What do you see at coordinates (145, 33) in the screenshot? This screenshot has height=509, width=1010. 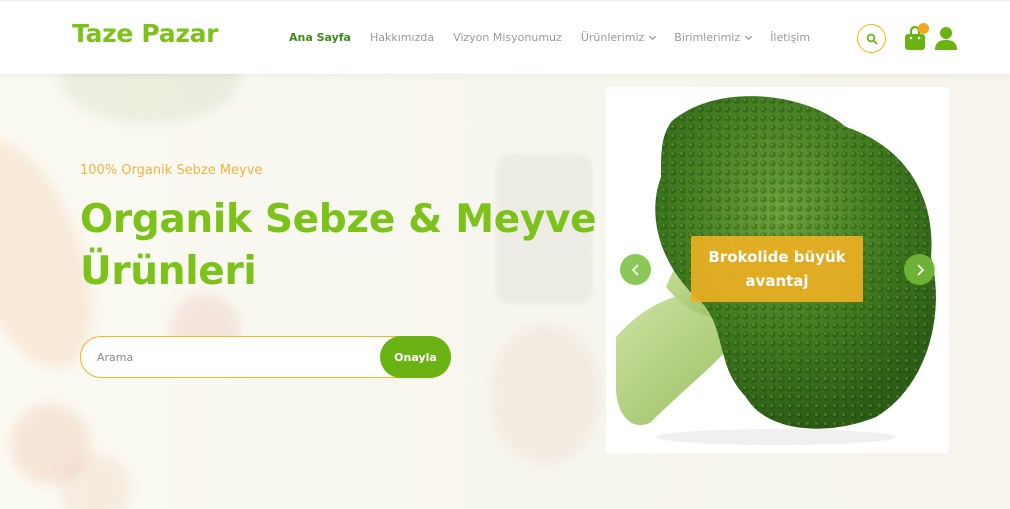 I see `logo: Taze Pazar` at bounding box center [145, 33].